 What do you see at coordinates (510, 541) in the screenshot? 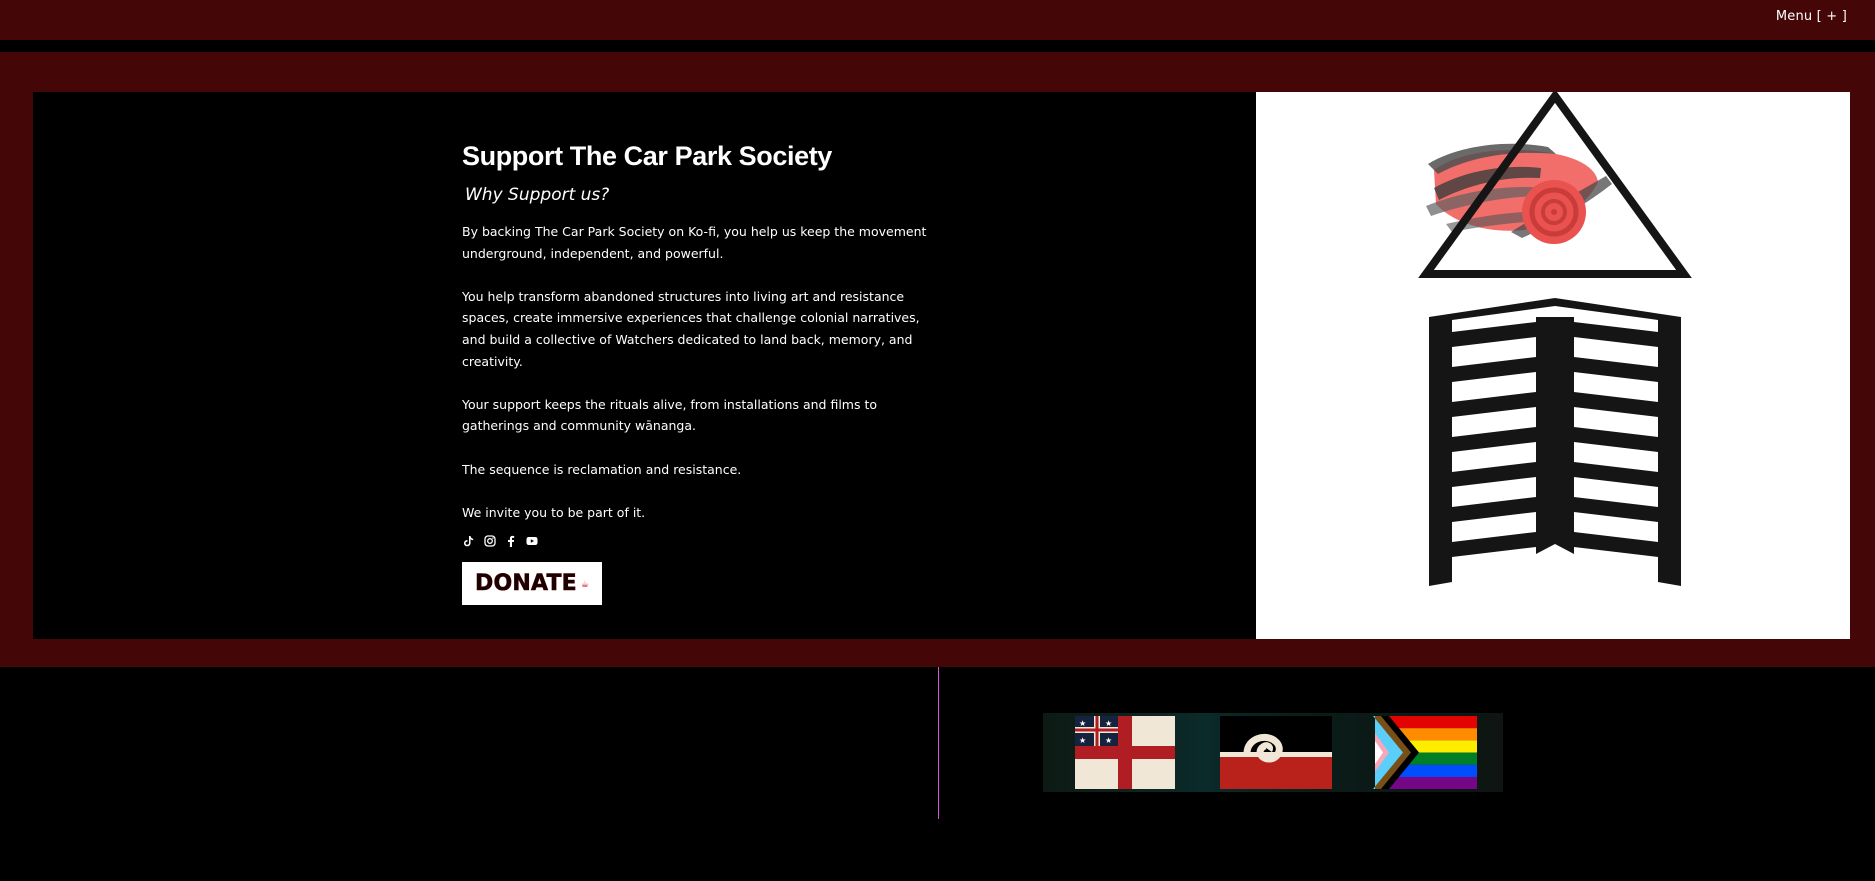
I see `facebook-icon` at bounding box center [510, 541].